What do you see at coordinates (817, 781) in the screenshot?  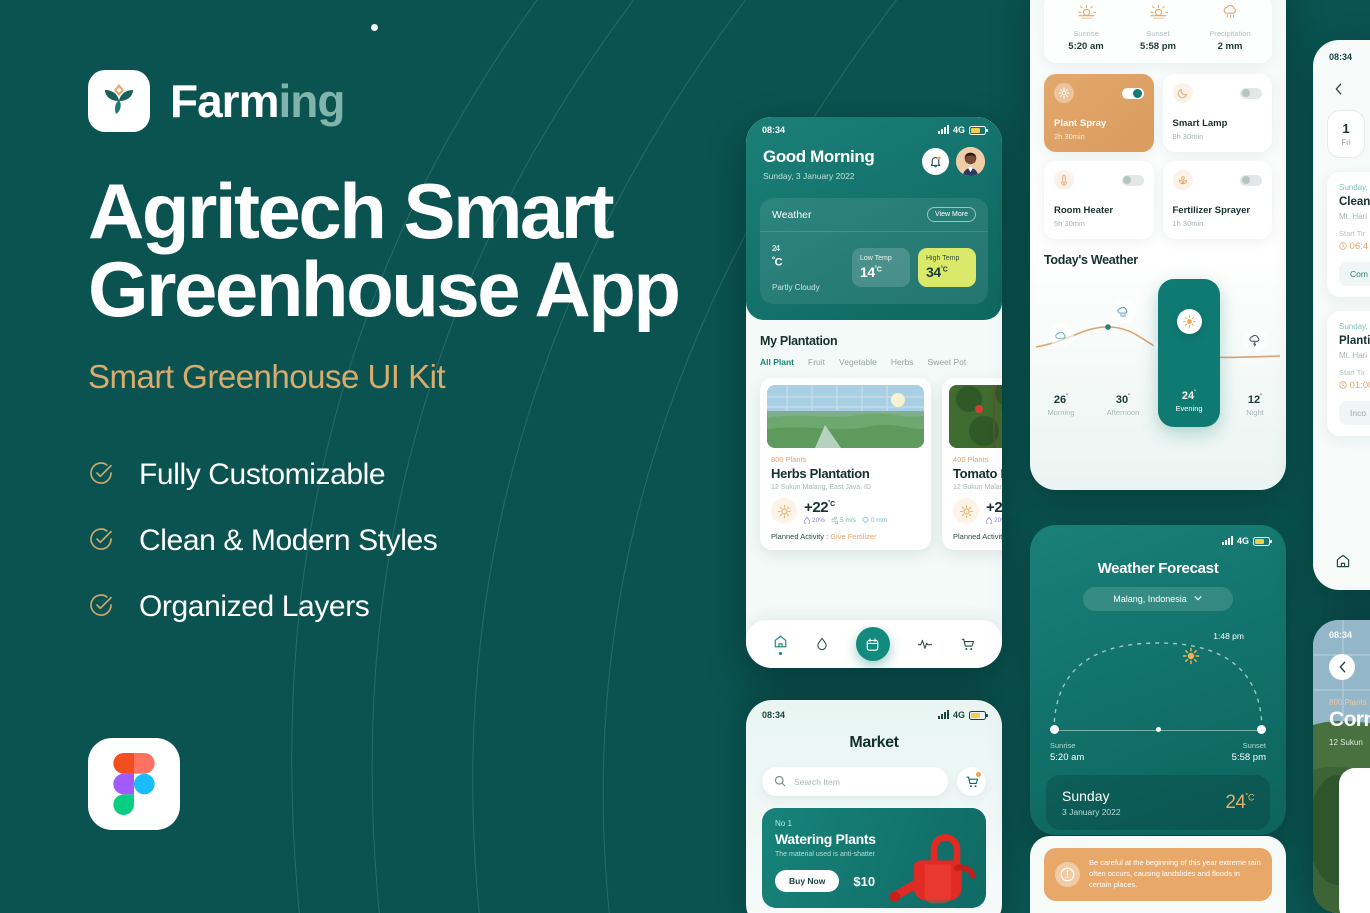 I see `search-placeholder: Search Item` at bounding box center [817, 781].